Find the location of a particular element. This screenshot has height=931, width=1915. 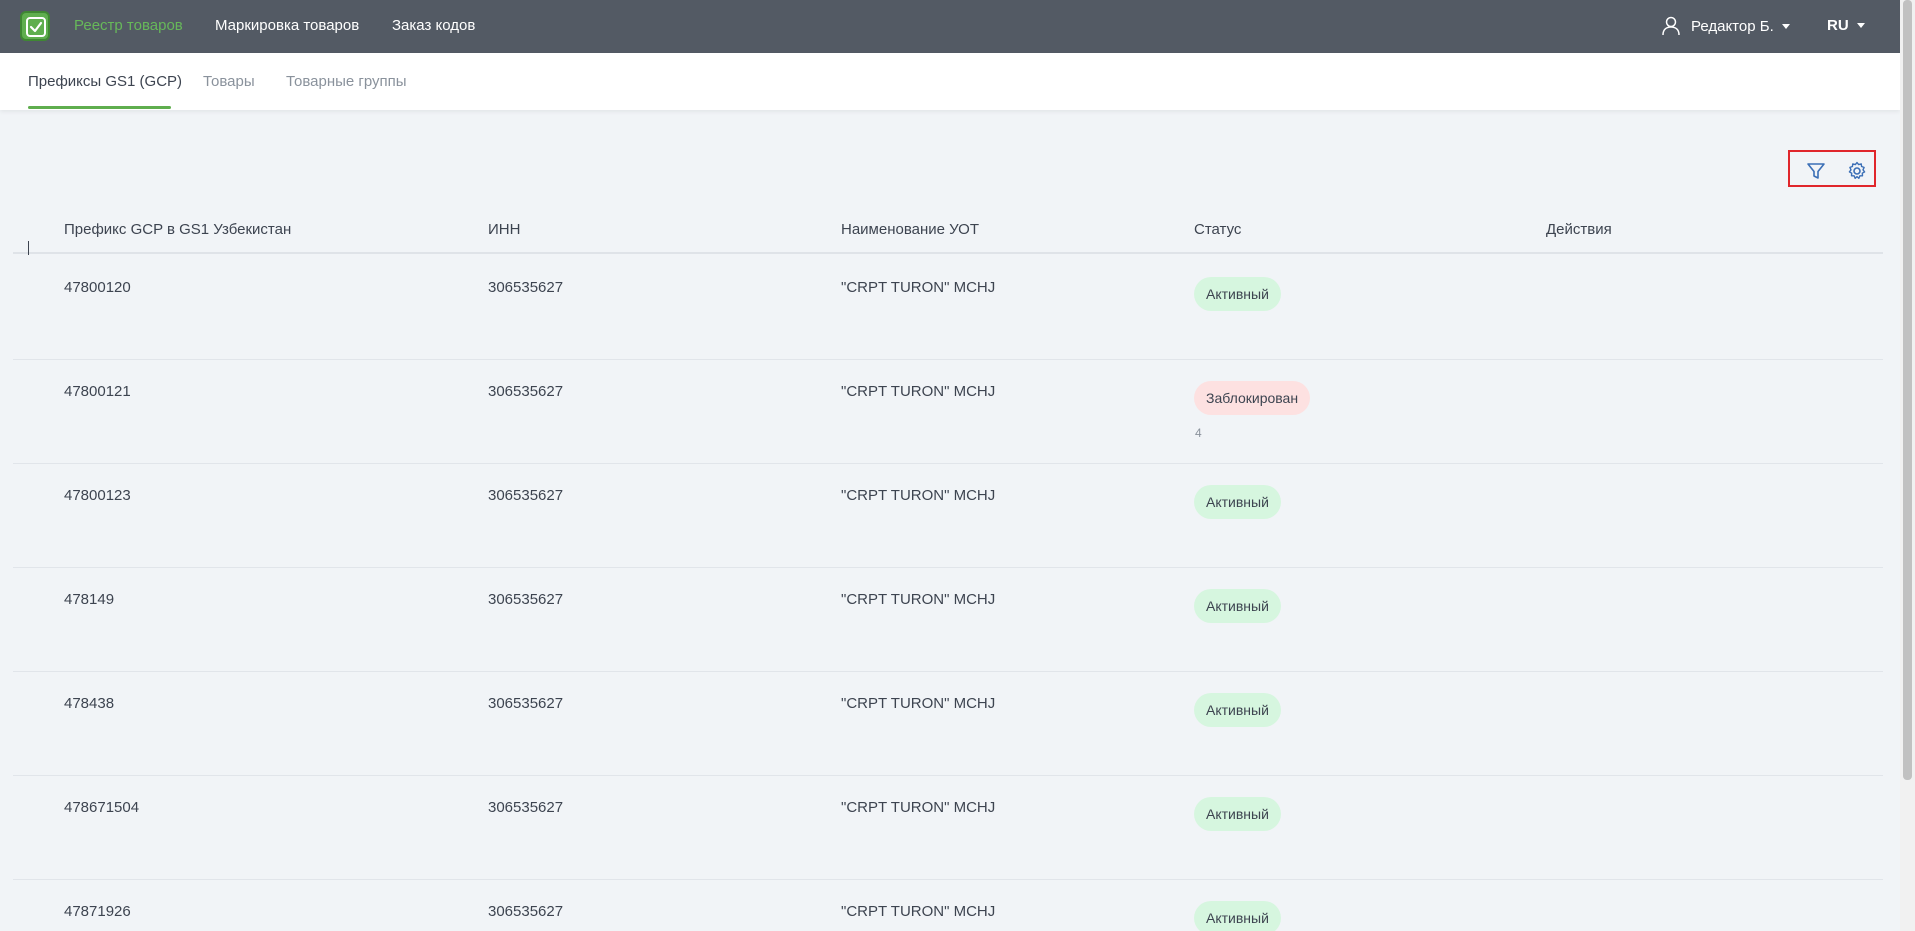

column-header-status: Статус is located at coordinates (1217, 229).